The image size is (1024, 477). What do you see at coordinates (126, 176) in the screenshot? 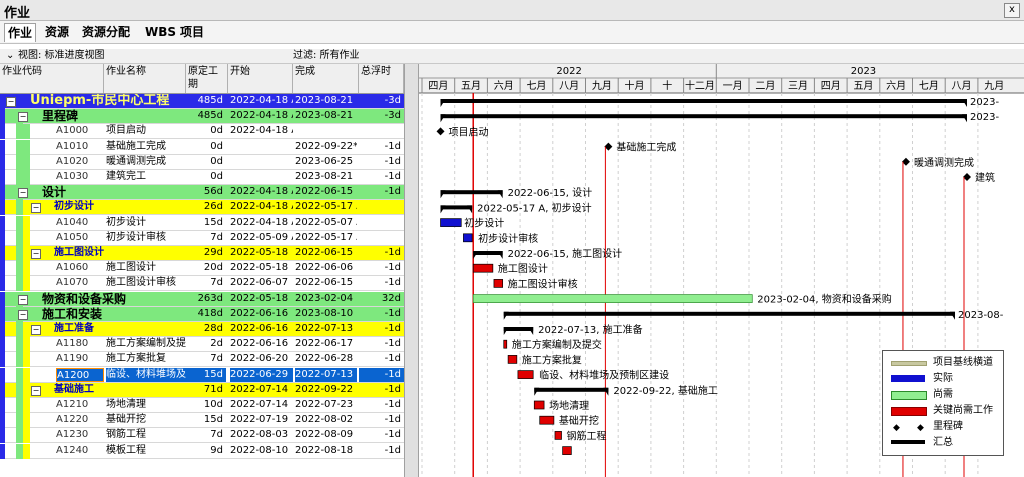
I see `cell-name: 建筑完工` at bounding box center [126, 176].